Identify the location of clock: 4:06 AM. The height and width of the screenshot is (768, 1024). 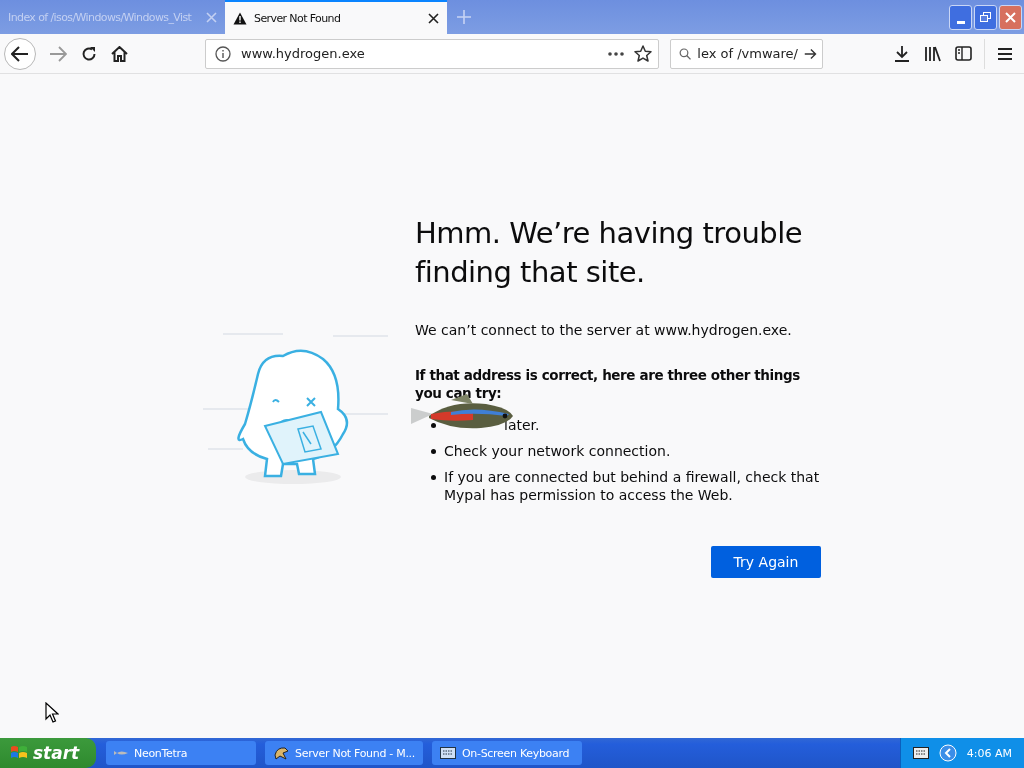
(989, 753).